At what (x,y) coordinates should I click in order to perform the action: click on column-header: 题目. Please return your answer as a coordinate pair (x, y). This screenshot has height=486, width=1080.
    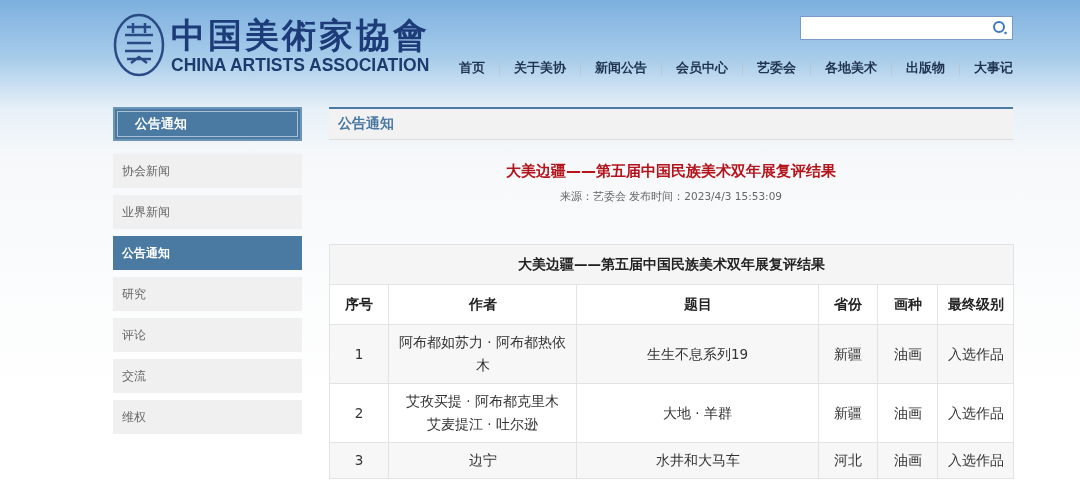
    Looking at the image, I should click on (697, 304).